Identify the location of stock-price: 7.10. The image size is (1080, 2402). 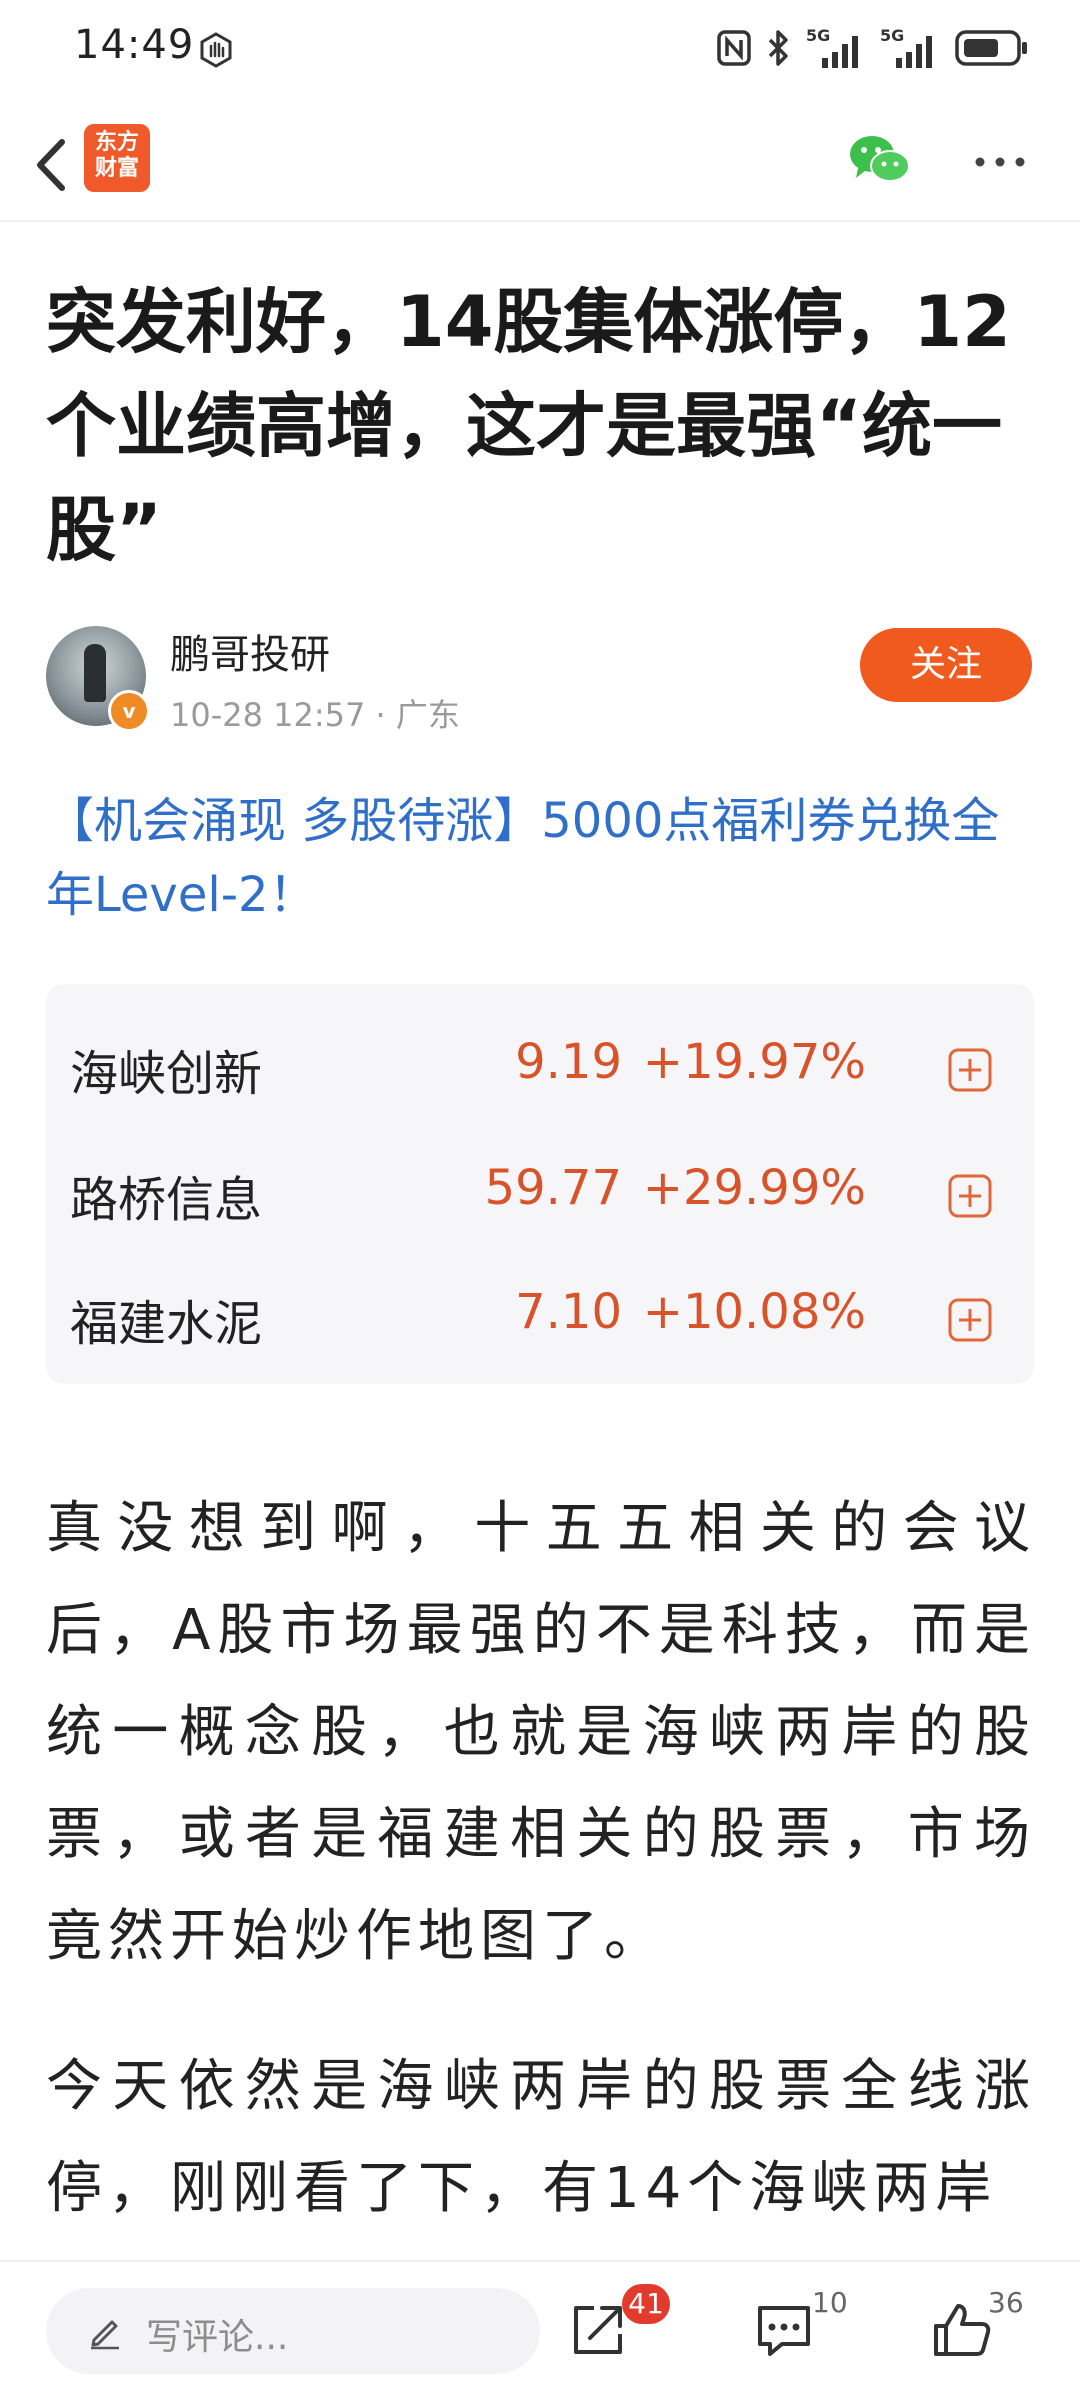
(568, 1312).